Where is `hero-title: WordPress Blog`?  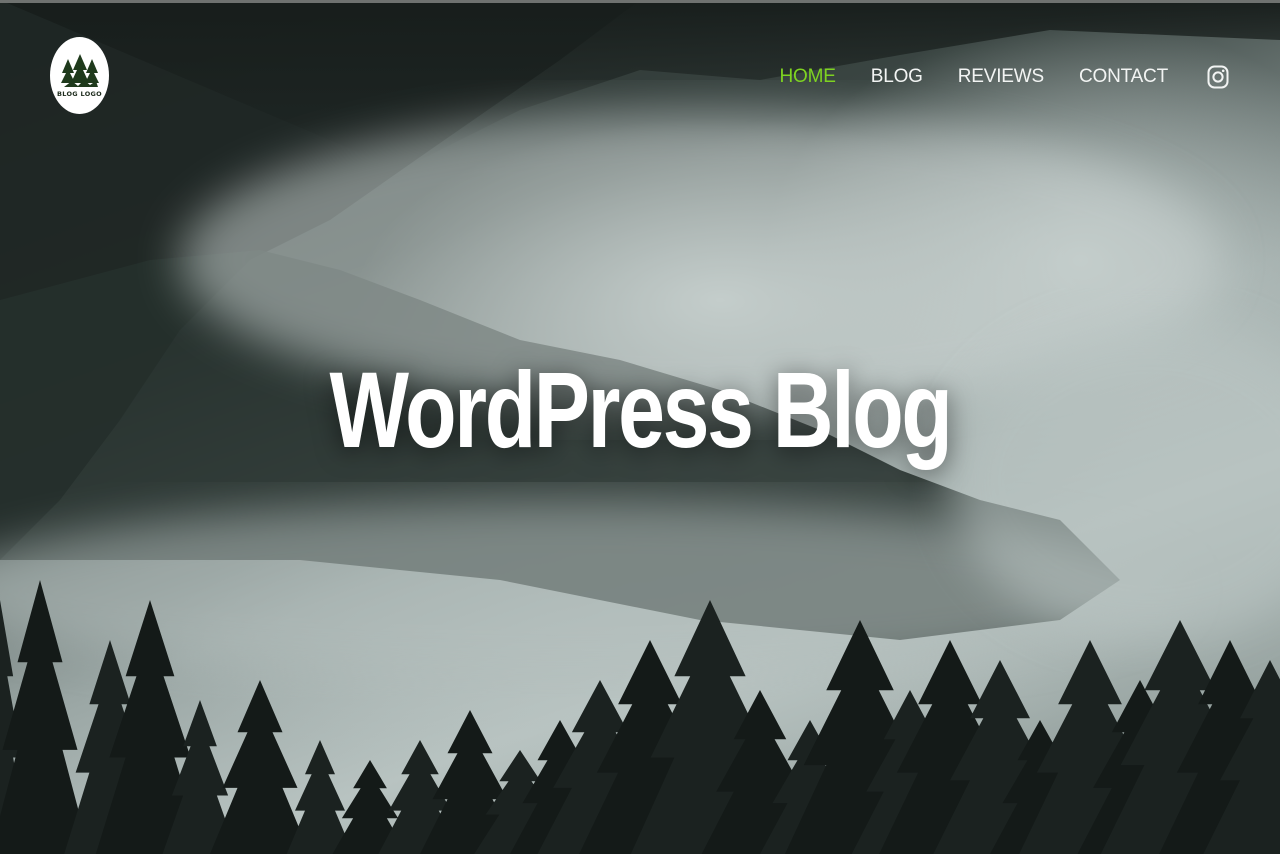 hero-title: WordPress Blog is located at coordinates (640, 409).